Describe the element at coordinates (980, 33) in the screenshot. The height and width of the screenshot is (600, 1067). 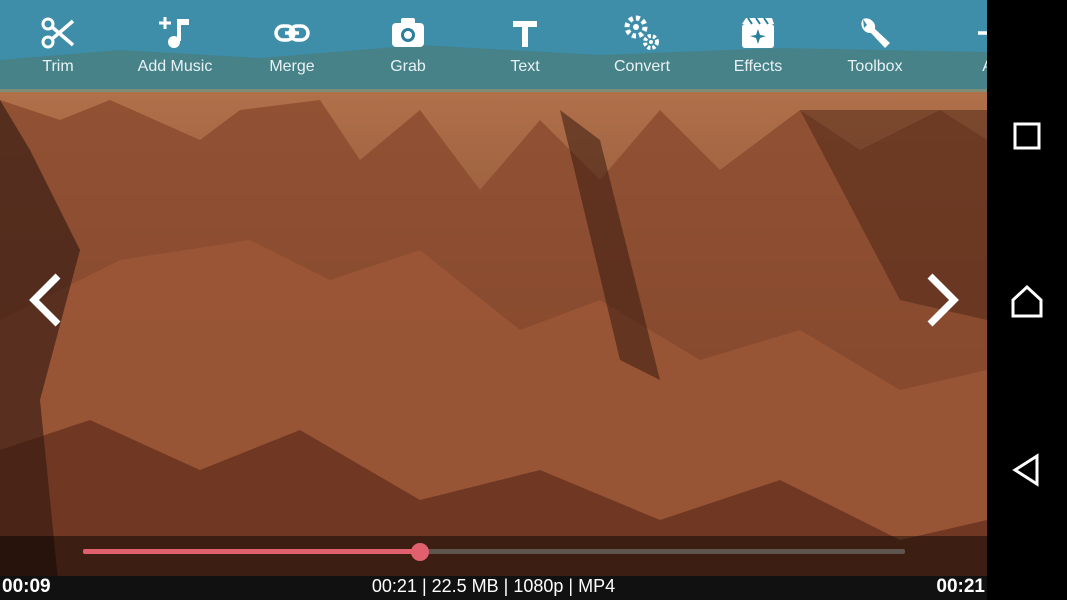
I see `audio-icon` at that location.